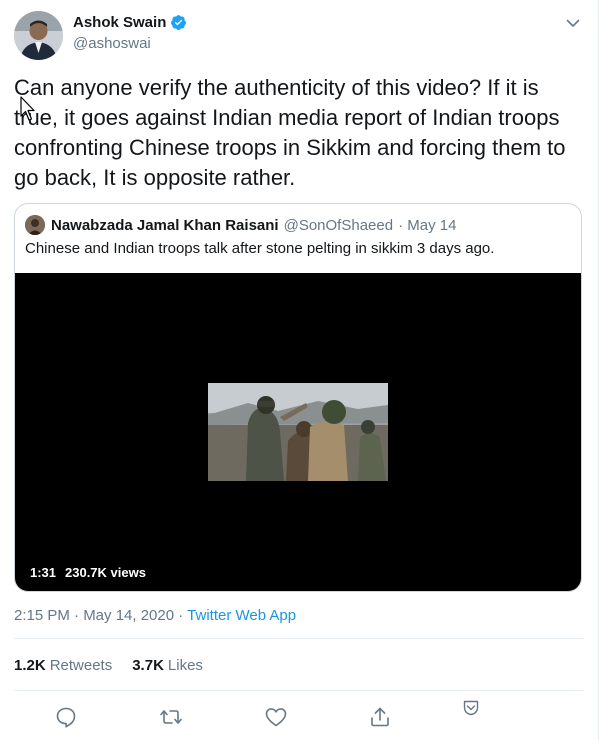 Image resolution: width=599 pixels, height=740 pixels. I want to click on retweets-count: 1.2K, so click(30, 665).